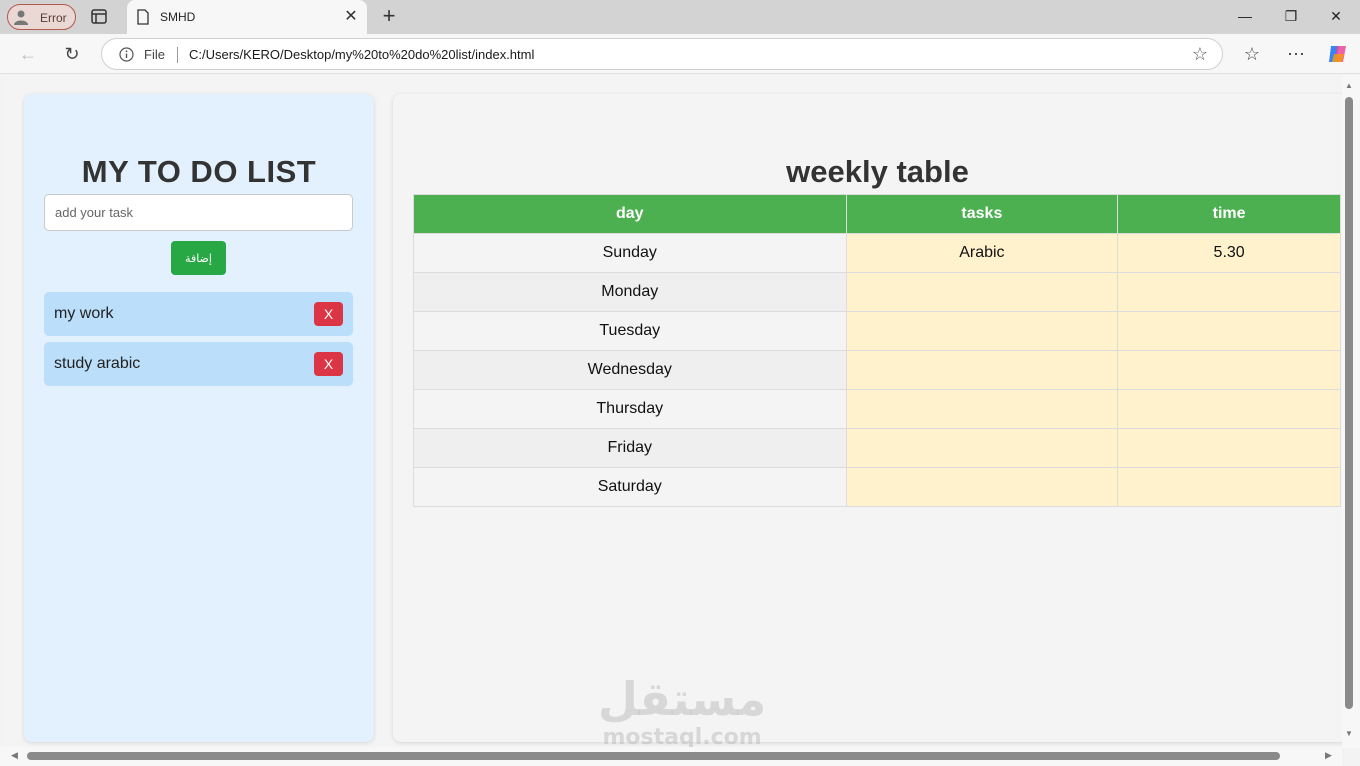 The width and height of the screenshot is (1360, 766). Describe the element at coordinates (1245, 16) in the screenshot. I see `minimize-icon: —` at that location.